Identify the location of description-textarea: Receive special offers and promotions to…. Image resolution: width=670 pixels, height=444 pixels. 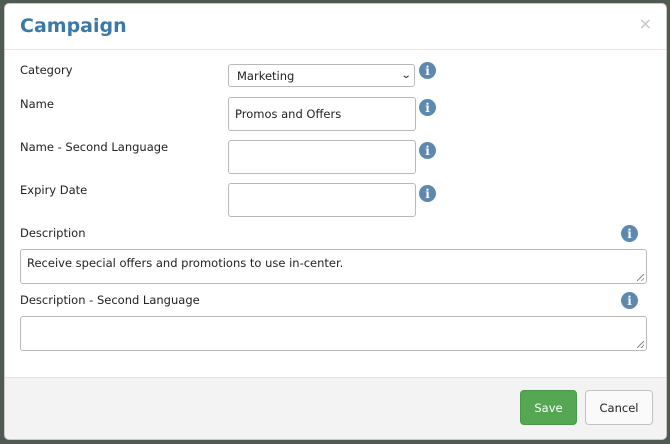
(333, 266).